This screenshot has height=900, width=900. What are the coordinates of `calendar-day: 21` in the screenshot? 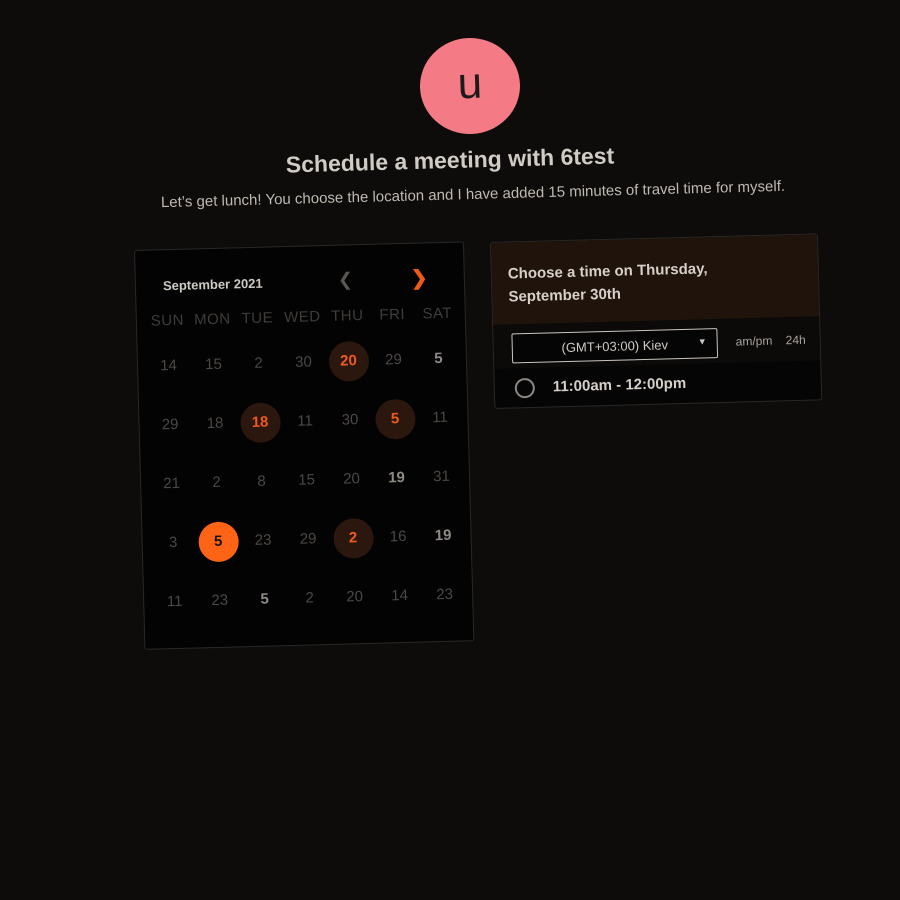 It's located at (172, 483).